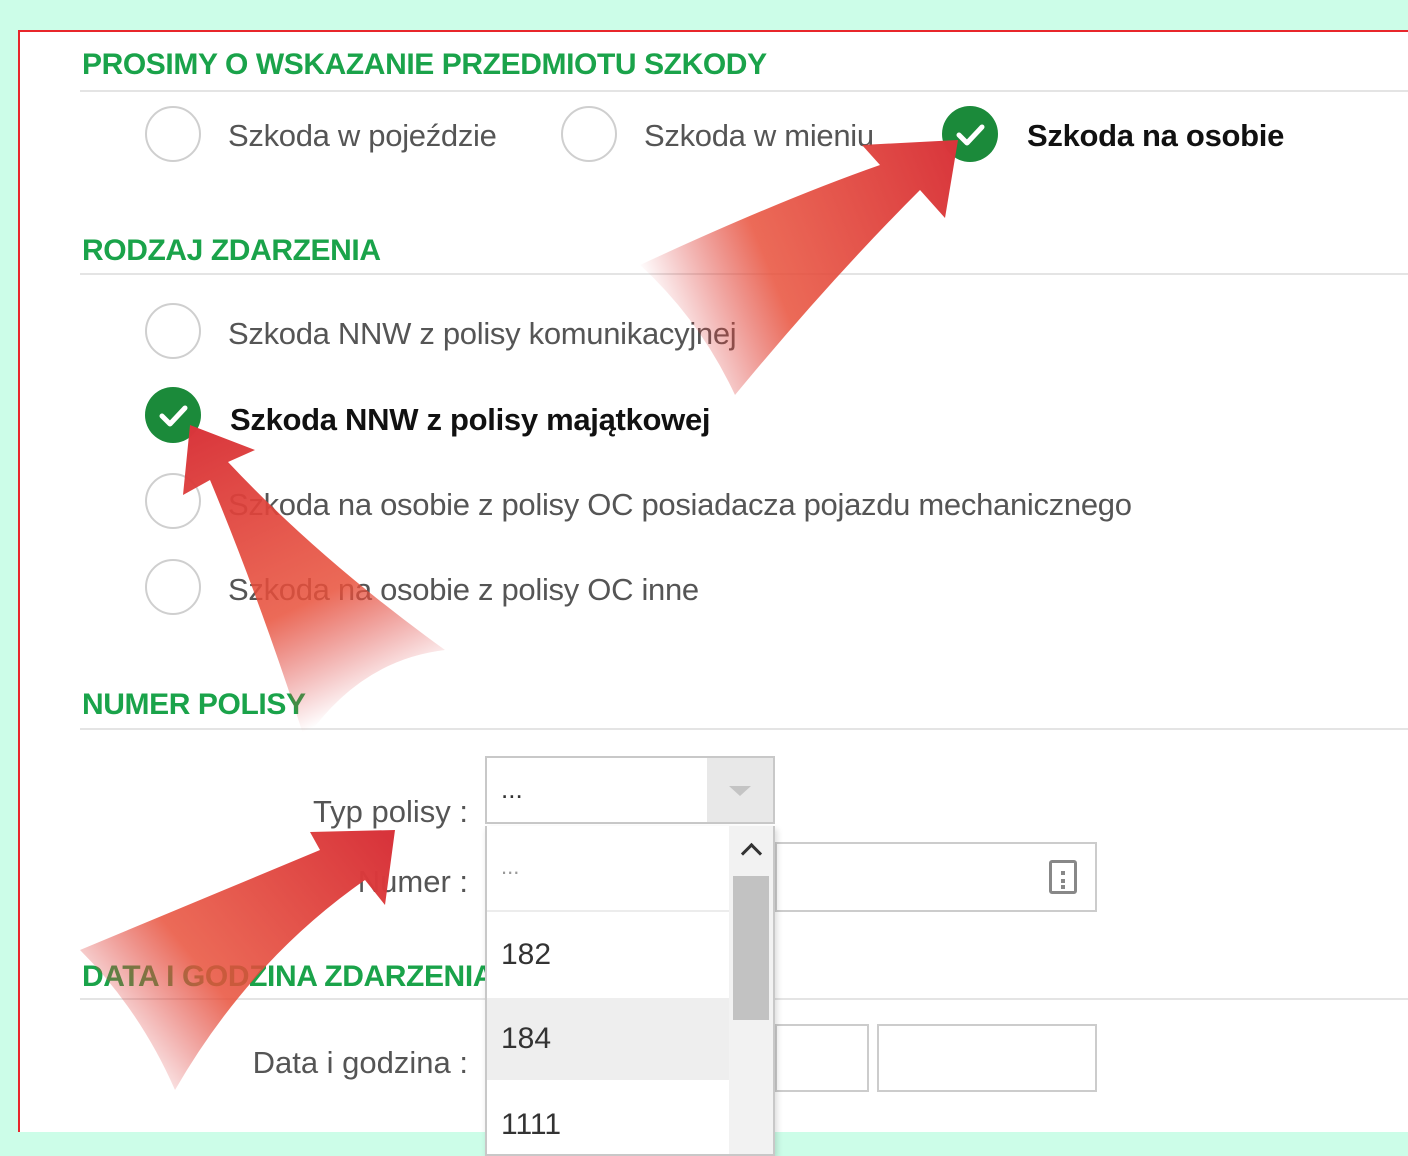 This screenshot has height=1156, width=1408. Describe the element at coordinates (759, 135) in the screenshot. I see `radio-label: Szkoda w mieniu` at that location.